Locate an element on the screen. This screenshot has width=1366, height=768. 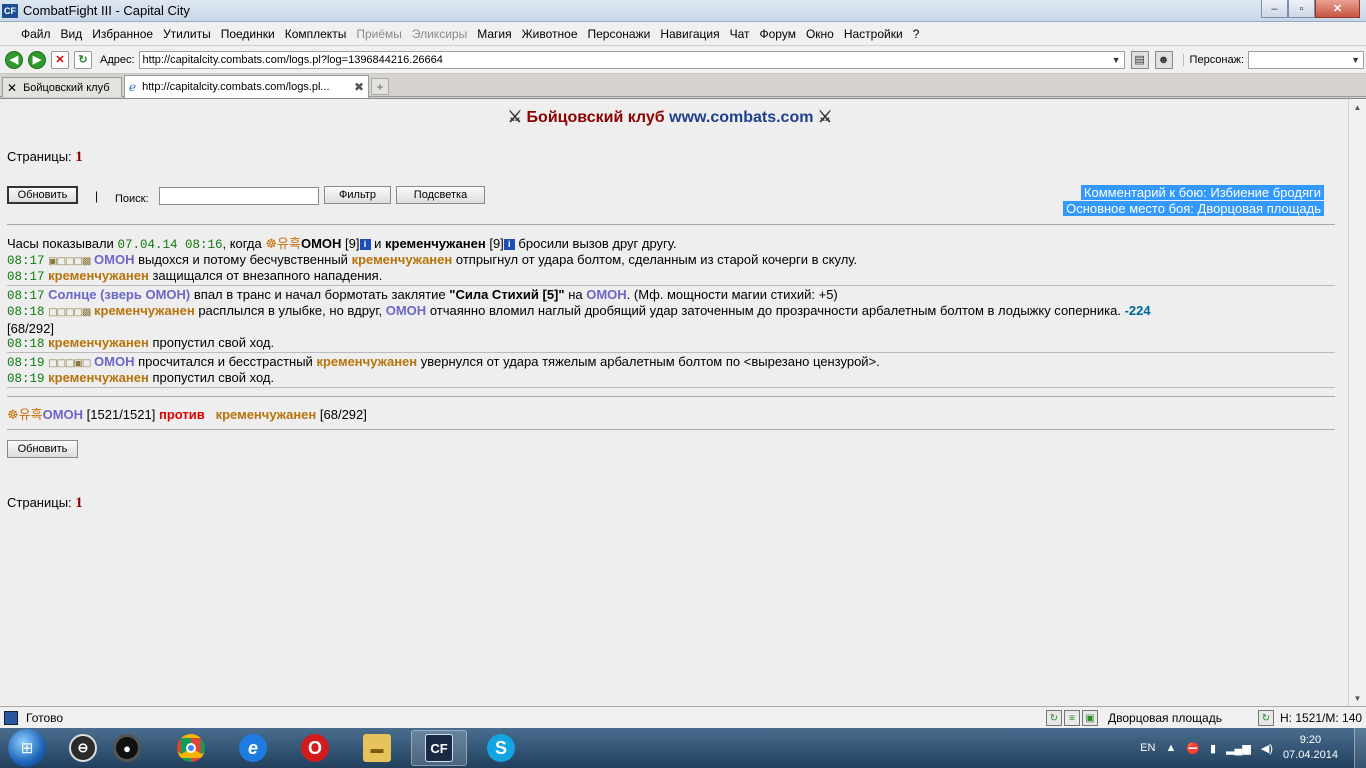
taskbar-app is located at coordinates (191, 748).